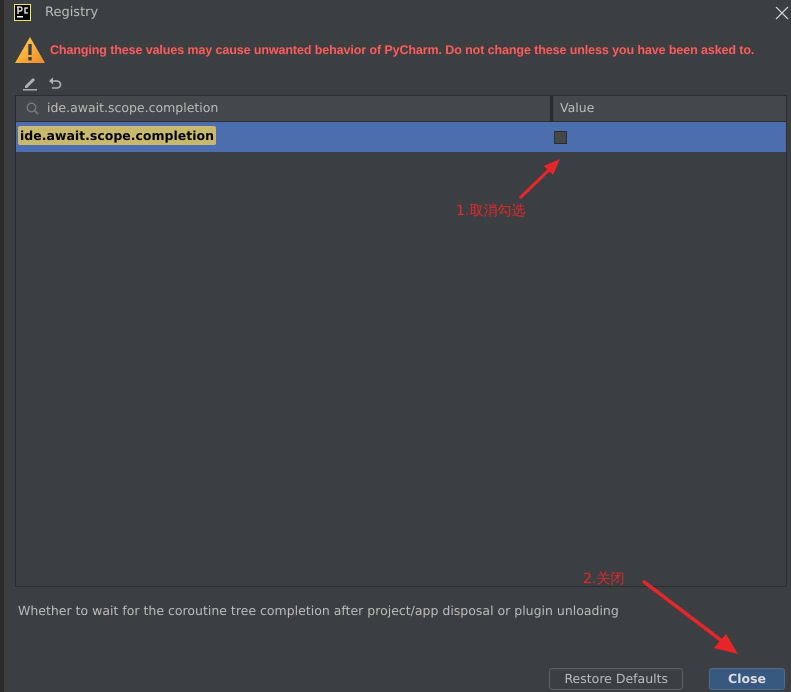 The width and height of the screenshot is (791, 692). What do you see at coordinates (540, 179) in the screenshot?
I see `annotation-arrow` at bounding box center [540, 179].